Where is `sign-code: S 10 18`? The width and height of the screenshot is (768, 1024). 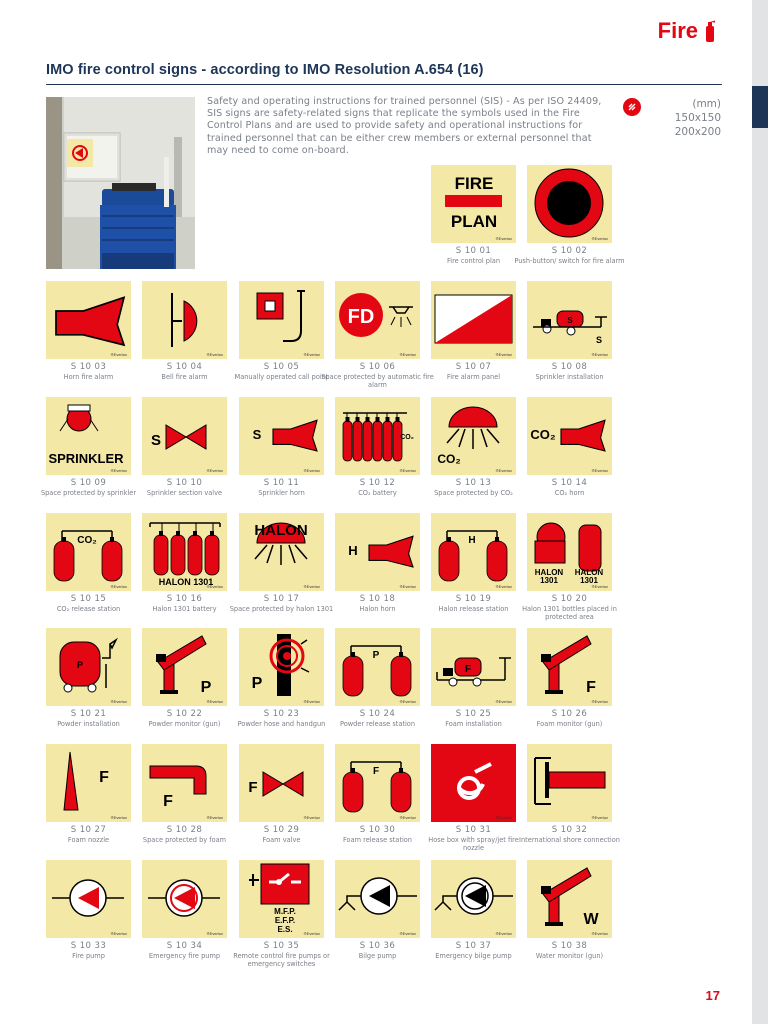
sign-code: S 10 18 is located at coordinates (377, 599).